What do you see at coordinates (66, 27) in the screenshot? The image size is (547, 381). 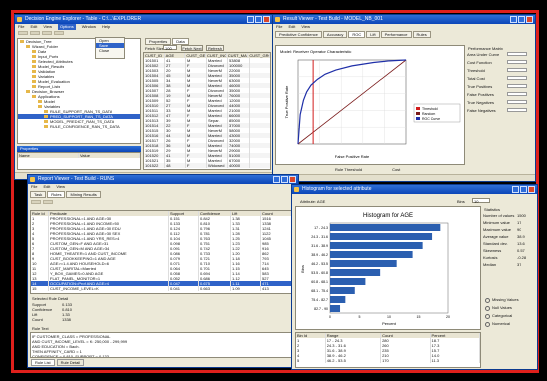 I see `menu-options: Options` at bounding box center [66, 27].